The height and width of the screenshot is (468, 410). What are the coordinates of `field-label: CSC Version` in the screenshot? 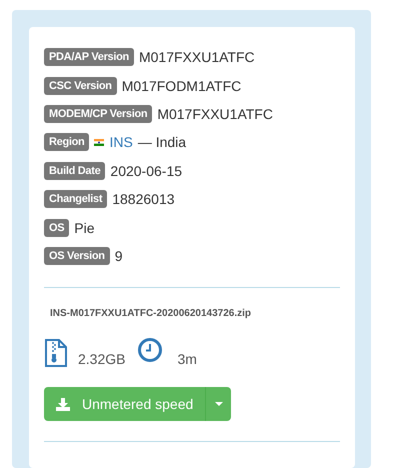 It's located at (80, 85).